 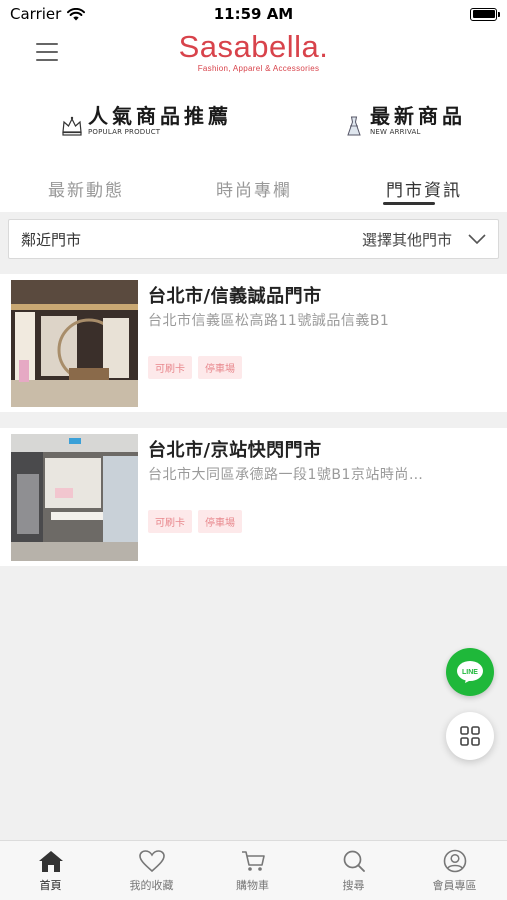 What do you see at coordinates (253, 239) in the screenshot?
I see `store-filter-dropdown: 鄰近門市 選擇其他門市` at bounding box center [253, 239].